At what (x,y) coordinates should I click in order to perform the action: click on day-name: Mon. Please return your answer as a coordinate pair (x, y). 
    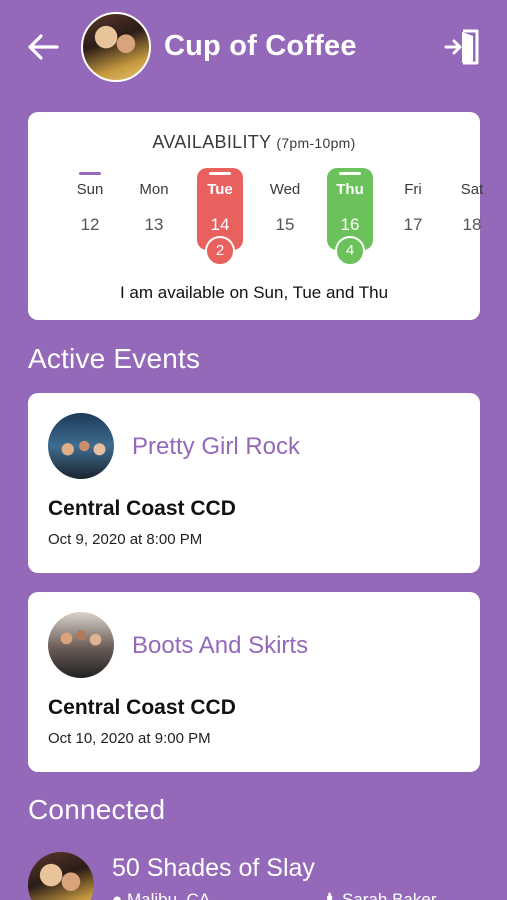
    Looking at the image, I should click on (154, 189).